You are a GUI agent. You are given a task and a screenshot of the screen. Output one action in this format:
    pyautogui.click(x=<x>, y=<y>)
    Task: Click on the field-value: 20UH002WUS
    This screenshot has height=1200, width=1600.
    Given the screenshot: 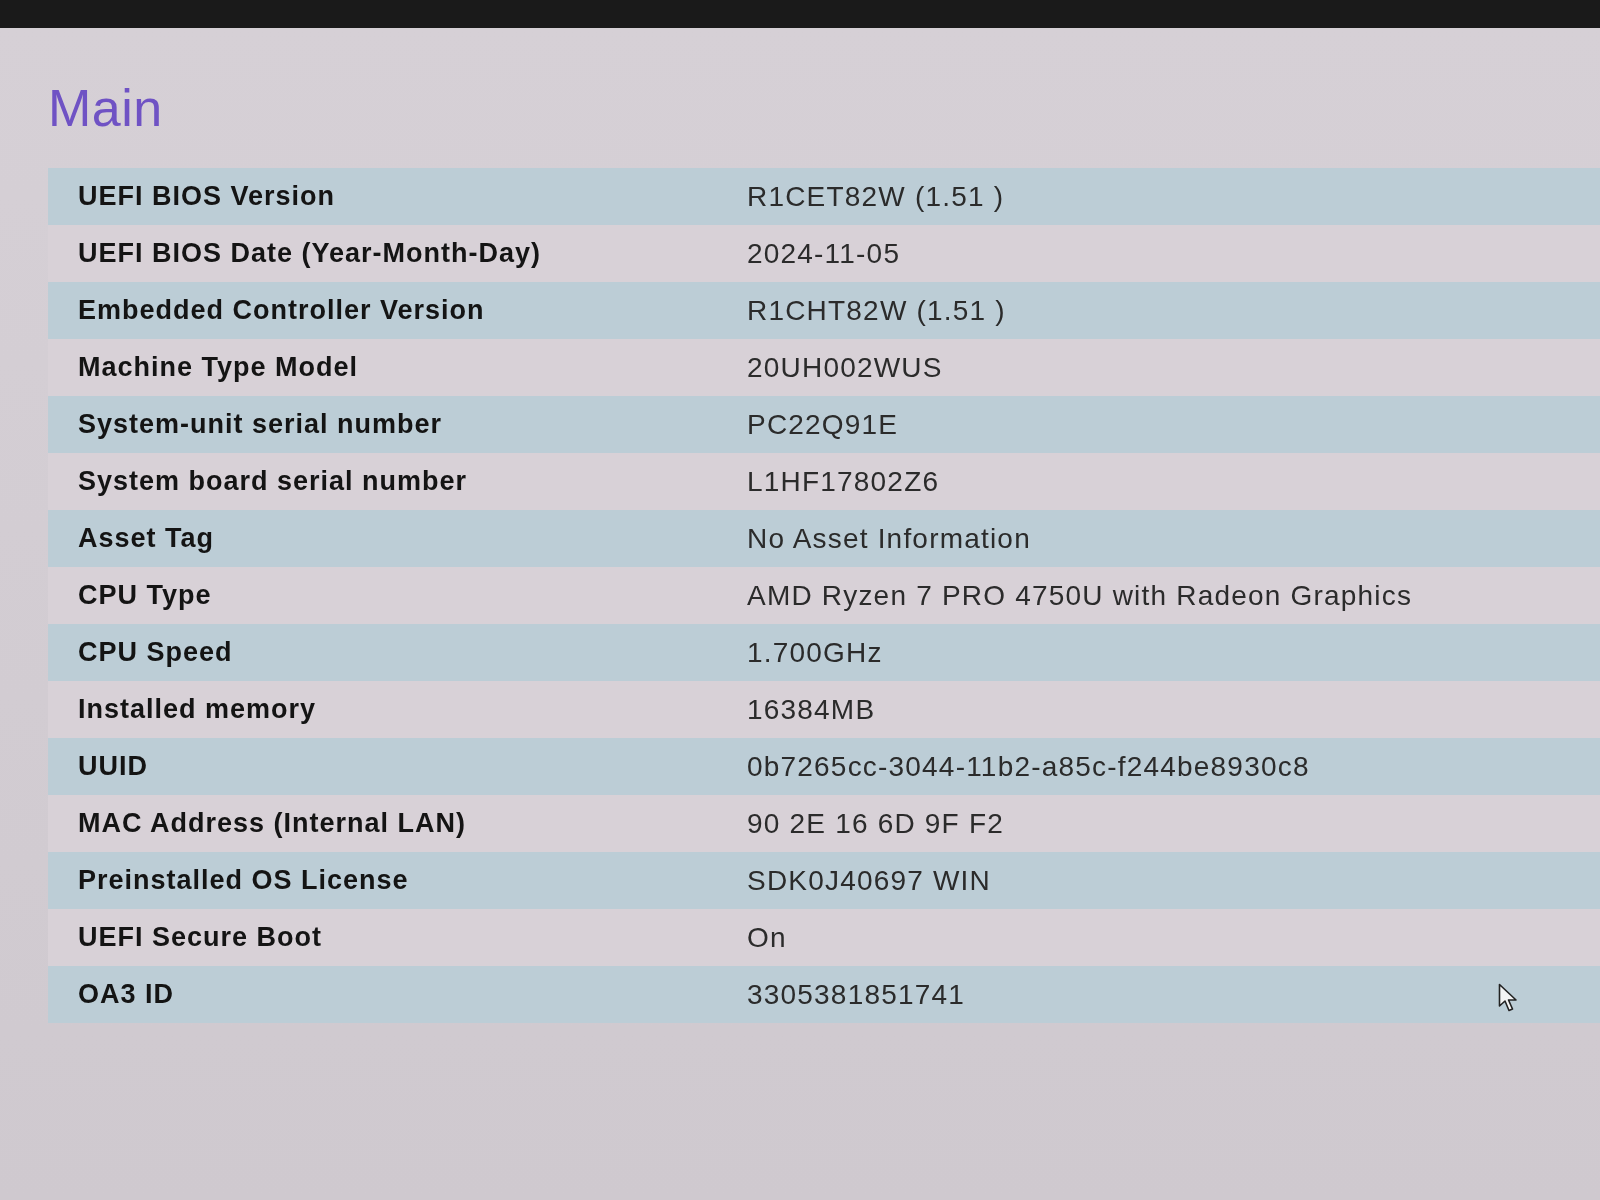 What is the action you would take?
    pyautogui.click(x=845, y=367)
    